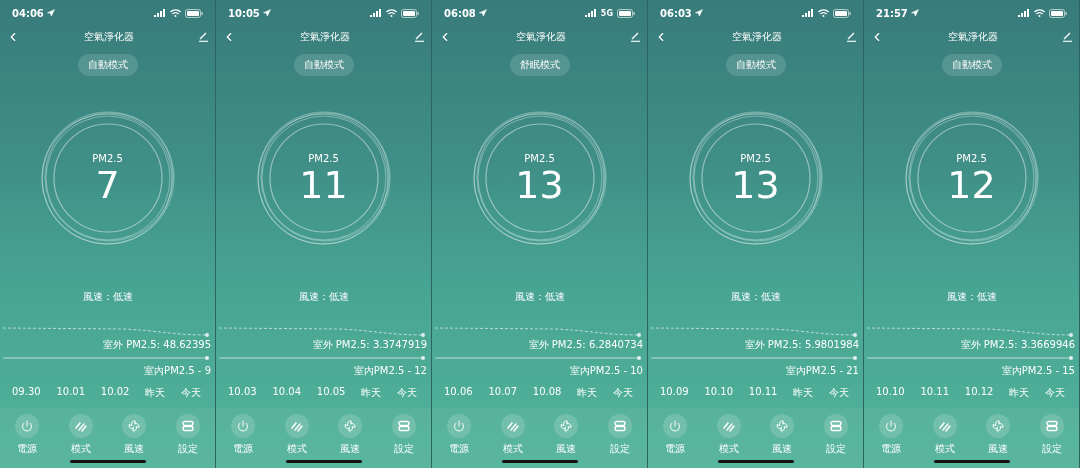  Describe the element at coordinates (369, 345) in the screenshot. I see `outdoor-reading: 室外 PM2.5: 3.3747919` at that location.